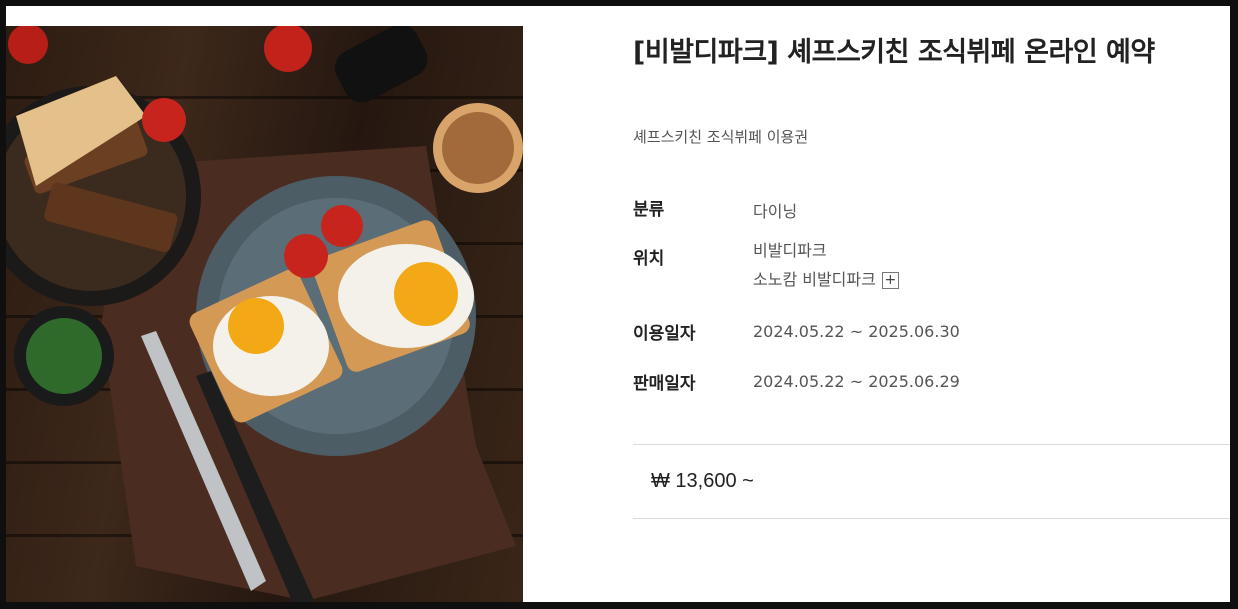 The height and width of the screenshot is (609, 1238). What do you see at coordinates (649, 259) in the screenshot?
I see `location-label: 위치` at bounding box center [649, 259].